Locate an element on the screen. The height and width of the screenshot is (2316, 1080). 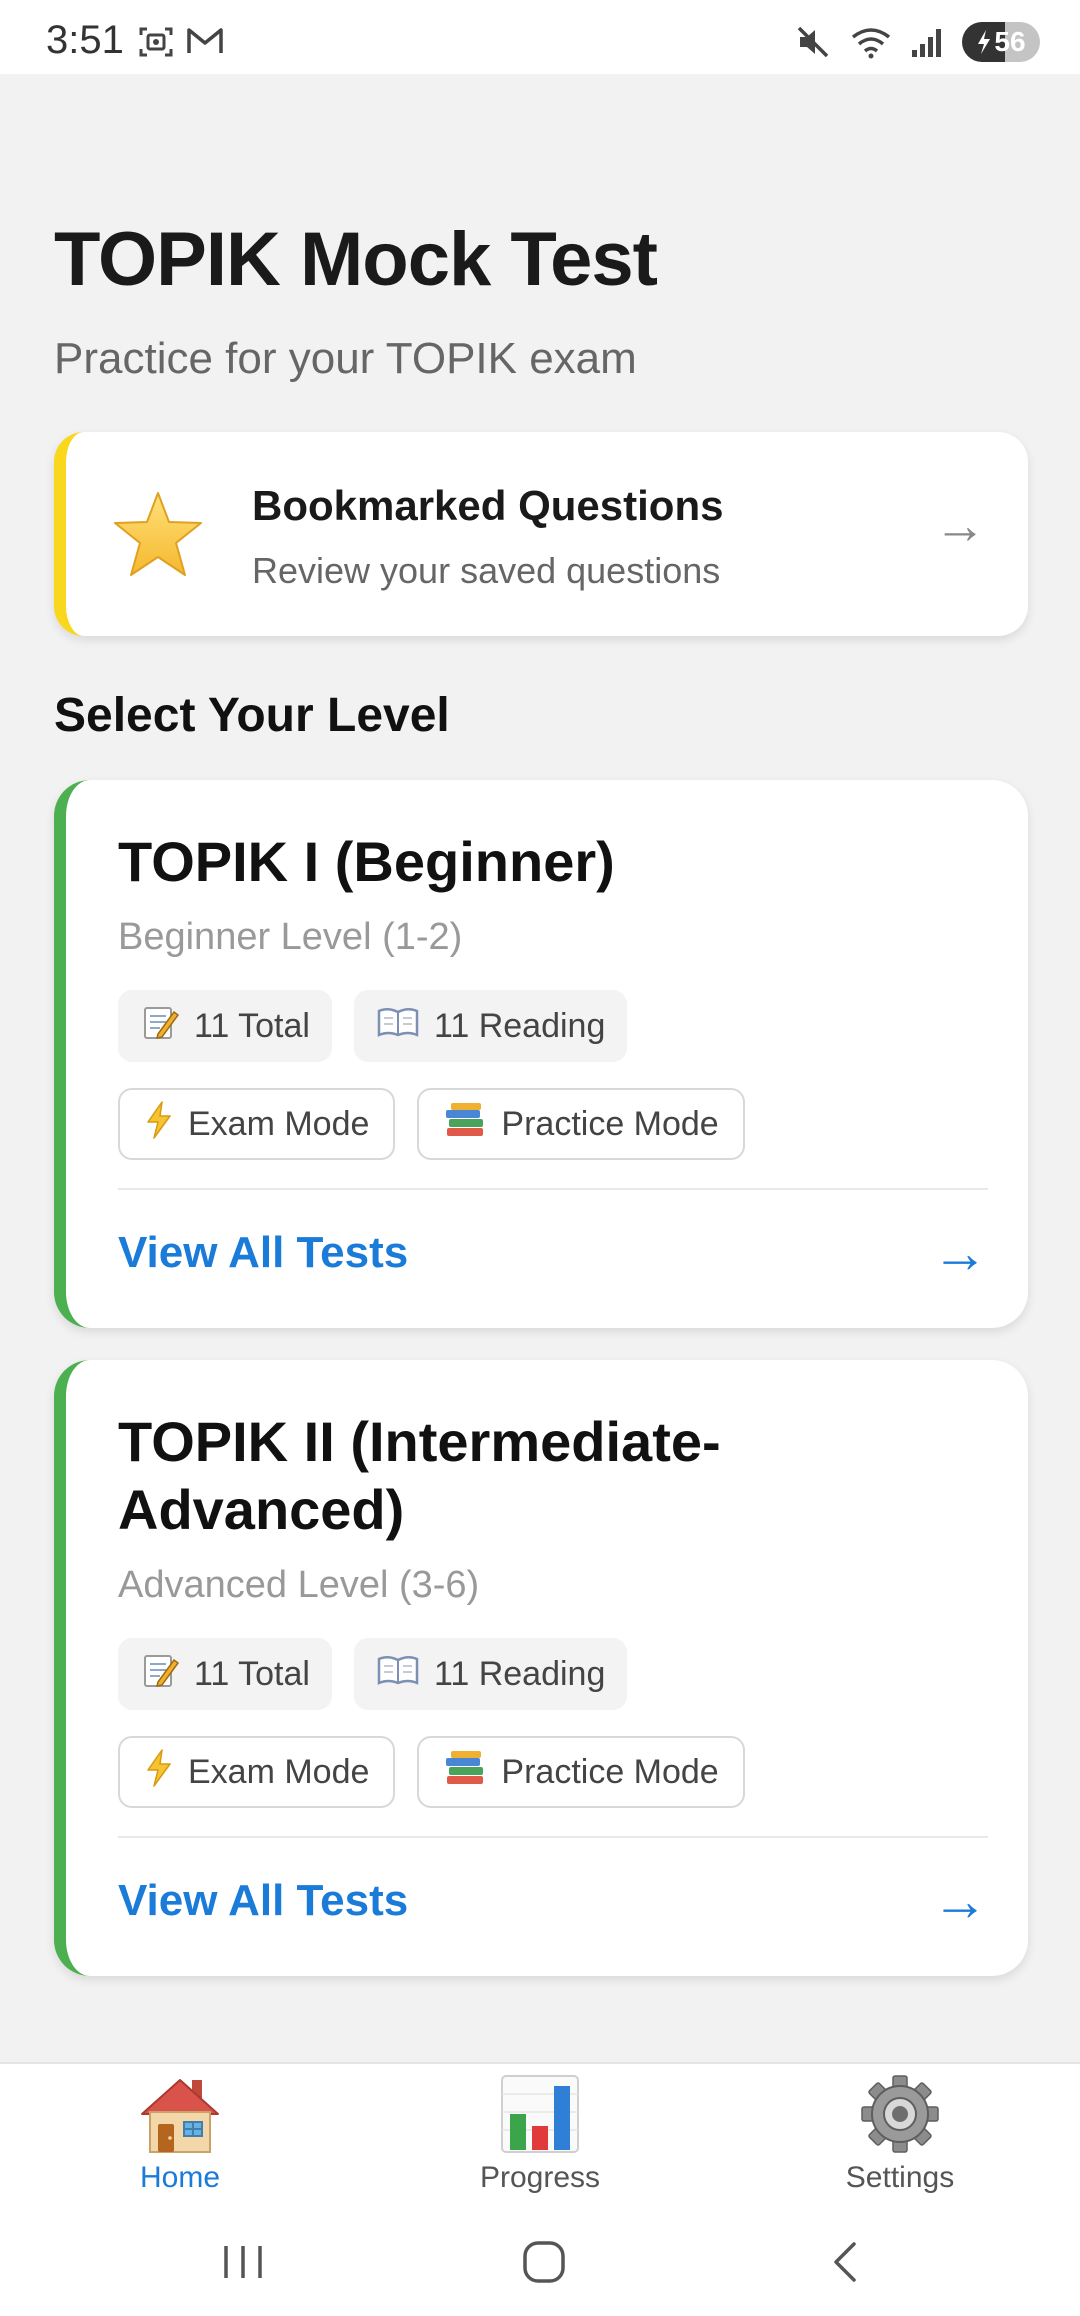
home-button is located at coordinates (544, 2264).